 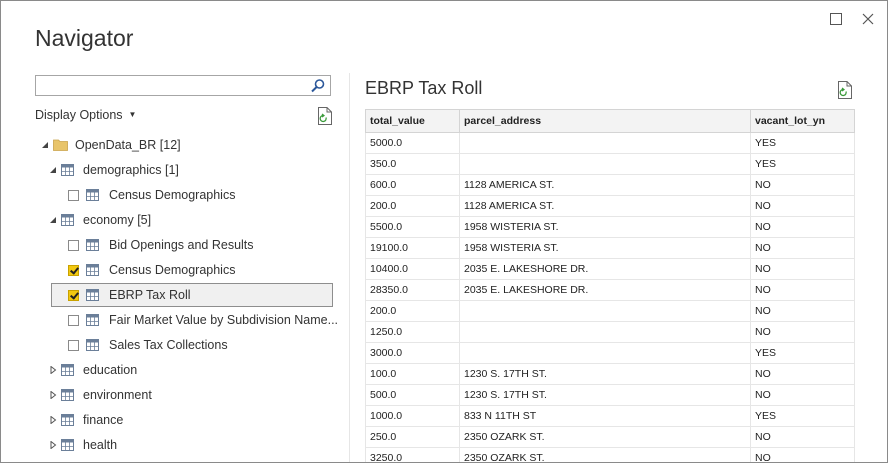 I want to click on tree-item-label: Bid Openings and Results, so click(x=181, y=245).